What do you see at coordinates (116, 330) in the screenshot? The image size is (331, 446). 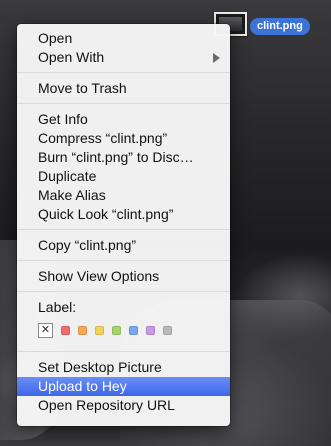 I see `label-green-dot` at bounding box center [116, 330].